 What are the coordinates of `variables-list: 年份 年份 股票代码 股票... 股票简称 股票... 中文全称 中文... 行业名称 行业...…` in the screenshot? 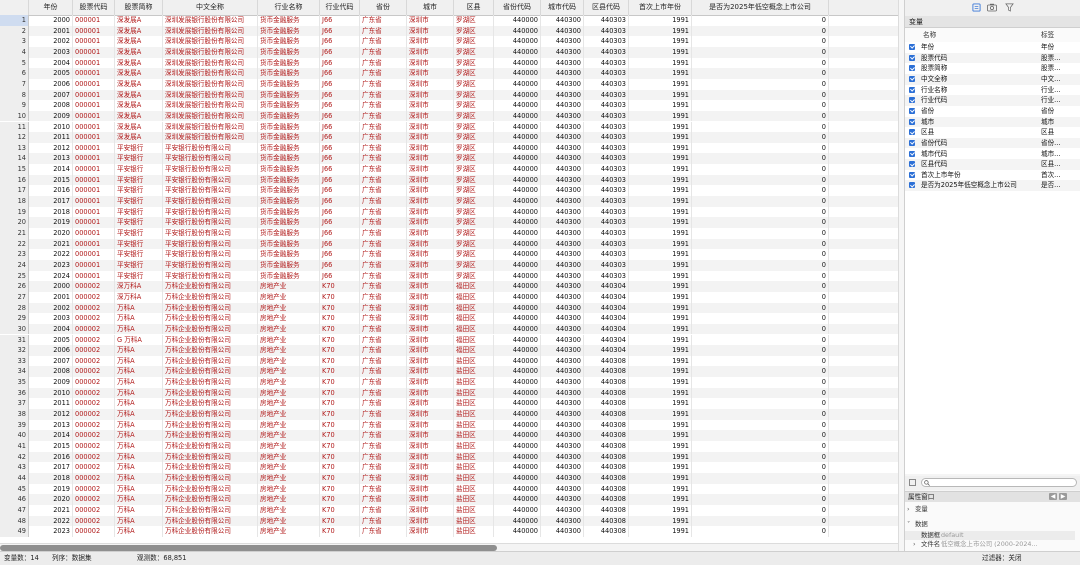 It's located at (992, 258).